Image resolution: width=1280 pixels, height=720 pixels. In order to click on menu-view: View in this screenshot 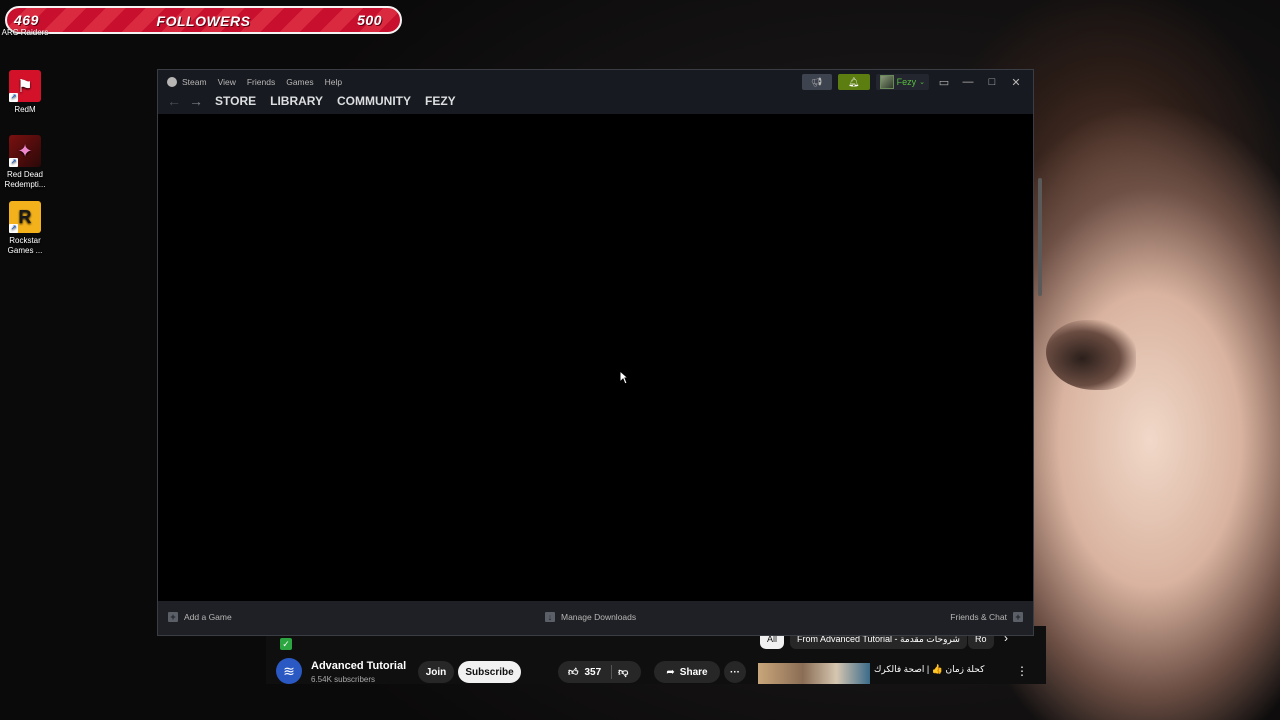, I will do `click(227, 82)`.